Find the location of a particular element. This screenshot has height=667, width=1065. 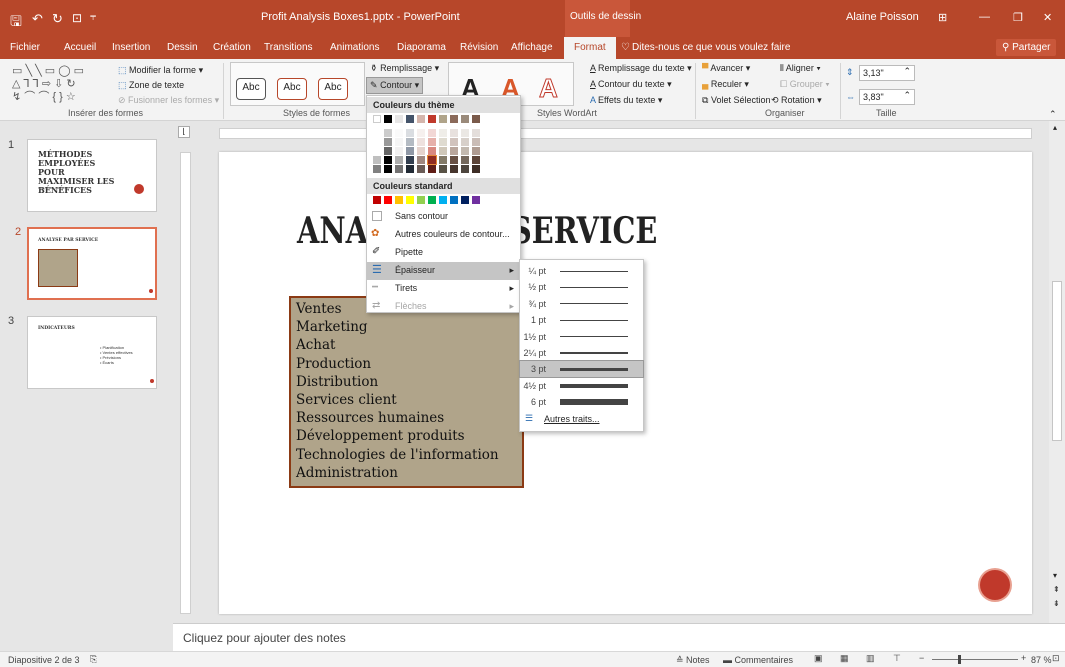

weight-item: ☰ Épaisseur ▸ is located at coordinates (443, 271).